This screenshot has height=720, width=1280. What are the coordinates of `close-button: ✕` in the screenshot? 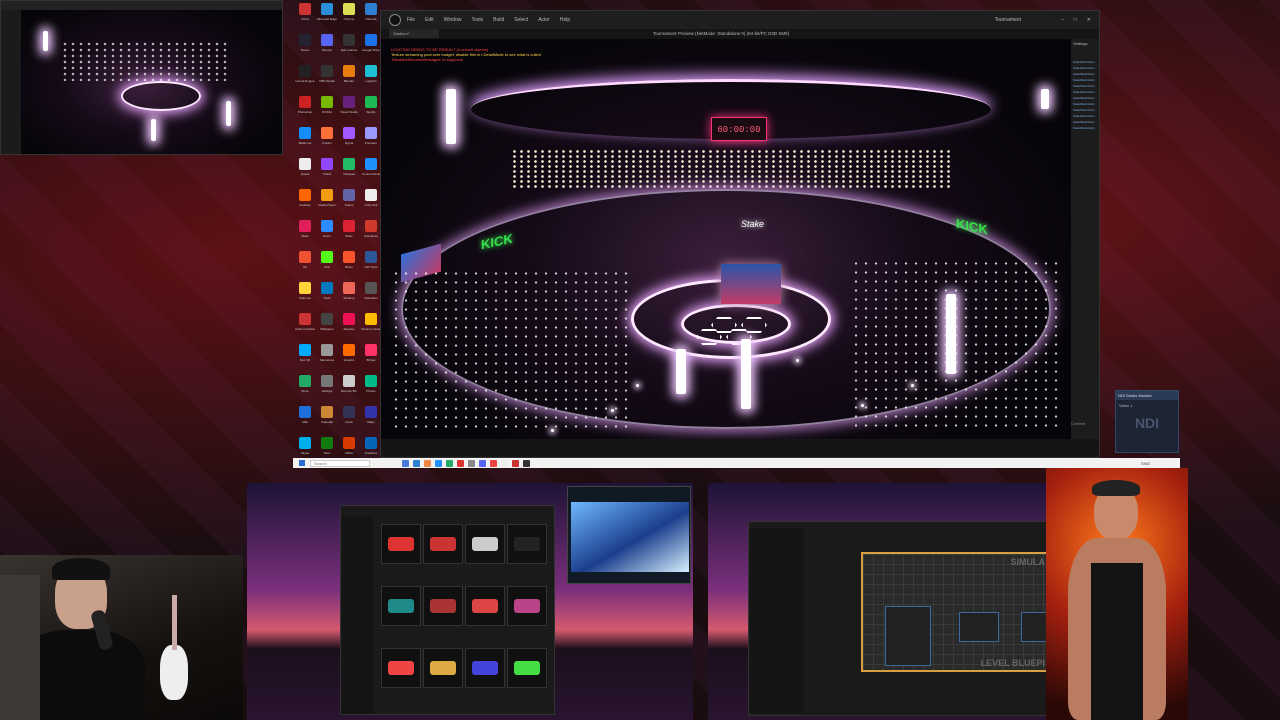 It's located at (1089, 20).